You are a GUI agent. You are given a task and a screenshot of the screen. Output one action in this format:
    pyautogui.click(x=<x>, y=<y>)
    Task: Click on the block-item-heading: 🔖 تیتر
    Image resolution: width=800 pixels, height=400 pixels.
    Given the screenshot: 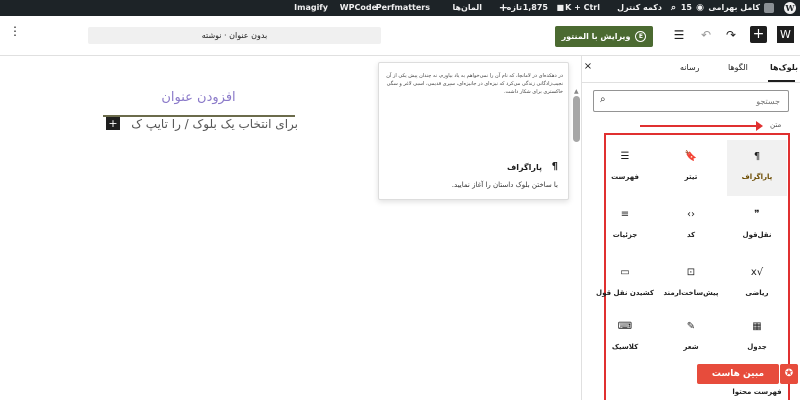 What is the action you would take?
    pyautogui.click(x=691, y=168)
    